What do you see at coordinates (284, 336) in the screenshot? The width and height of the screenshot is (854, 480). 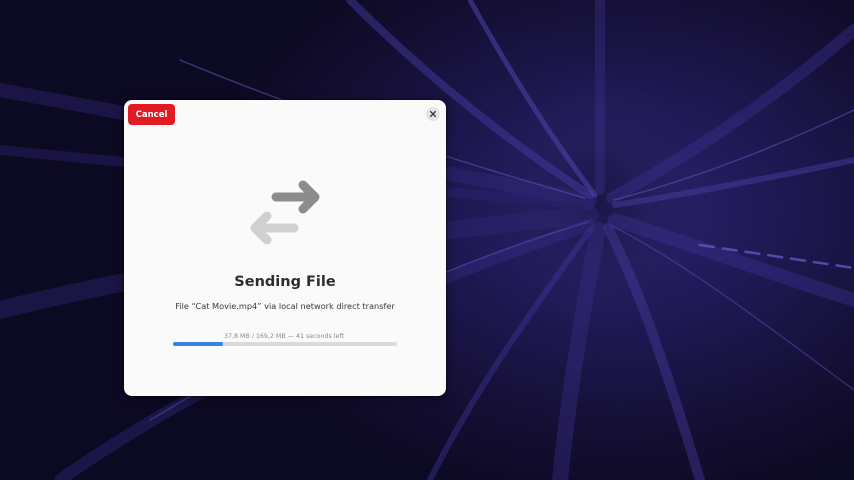 I see `progress-text: 37,8 MB / 169,2 MB — 41 seconds left` at bounding box center [284, 336].